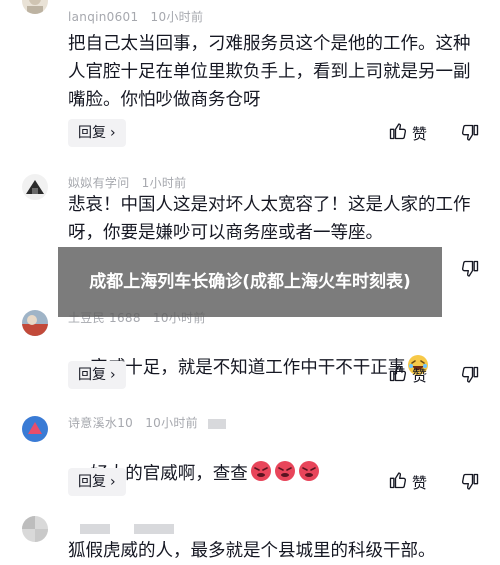 The width and height of the screenshot is (500, 565). Describe the element at coordinates (121, 528) in the screenshot. I see `comment-meta` at that location.